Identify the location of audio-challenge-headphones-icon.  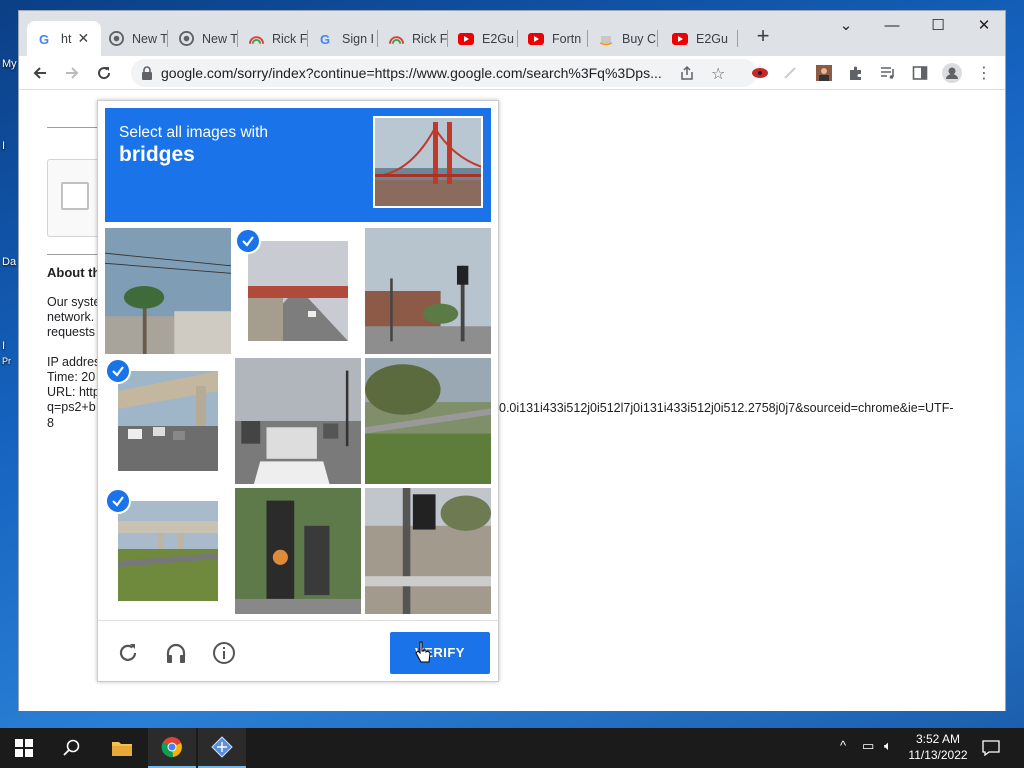
(176, 653).